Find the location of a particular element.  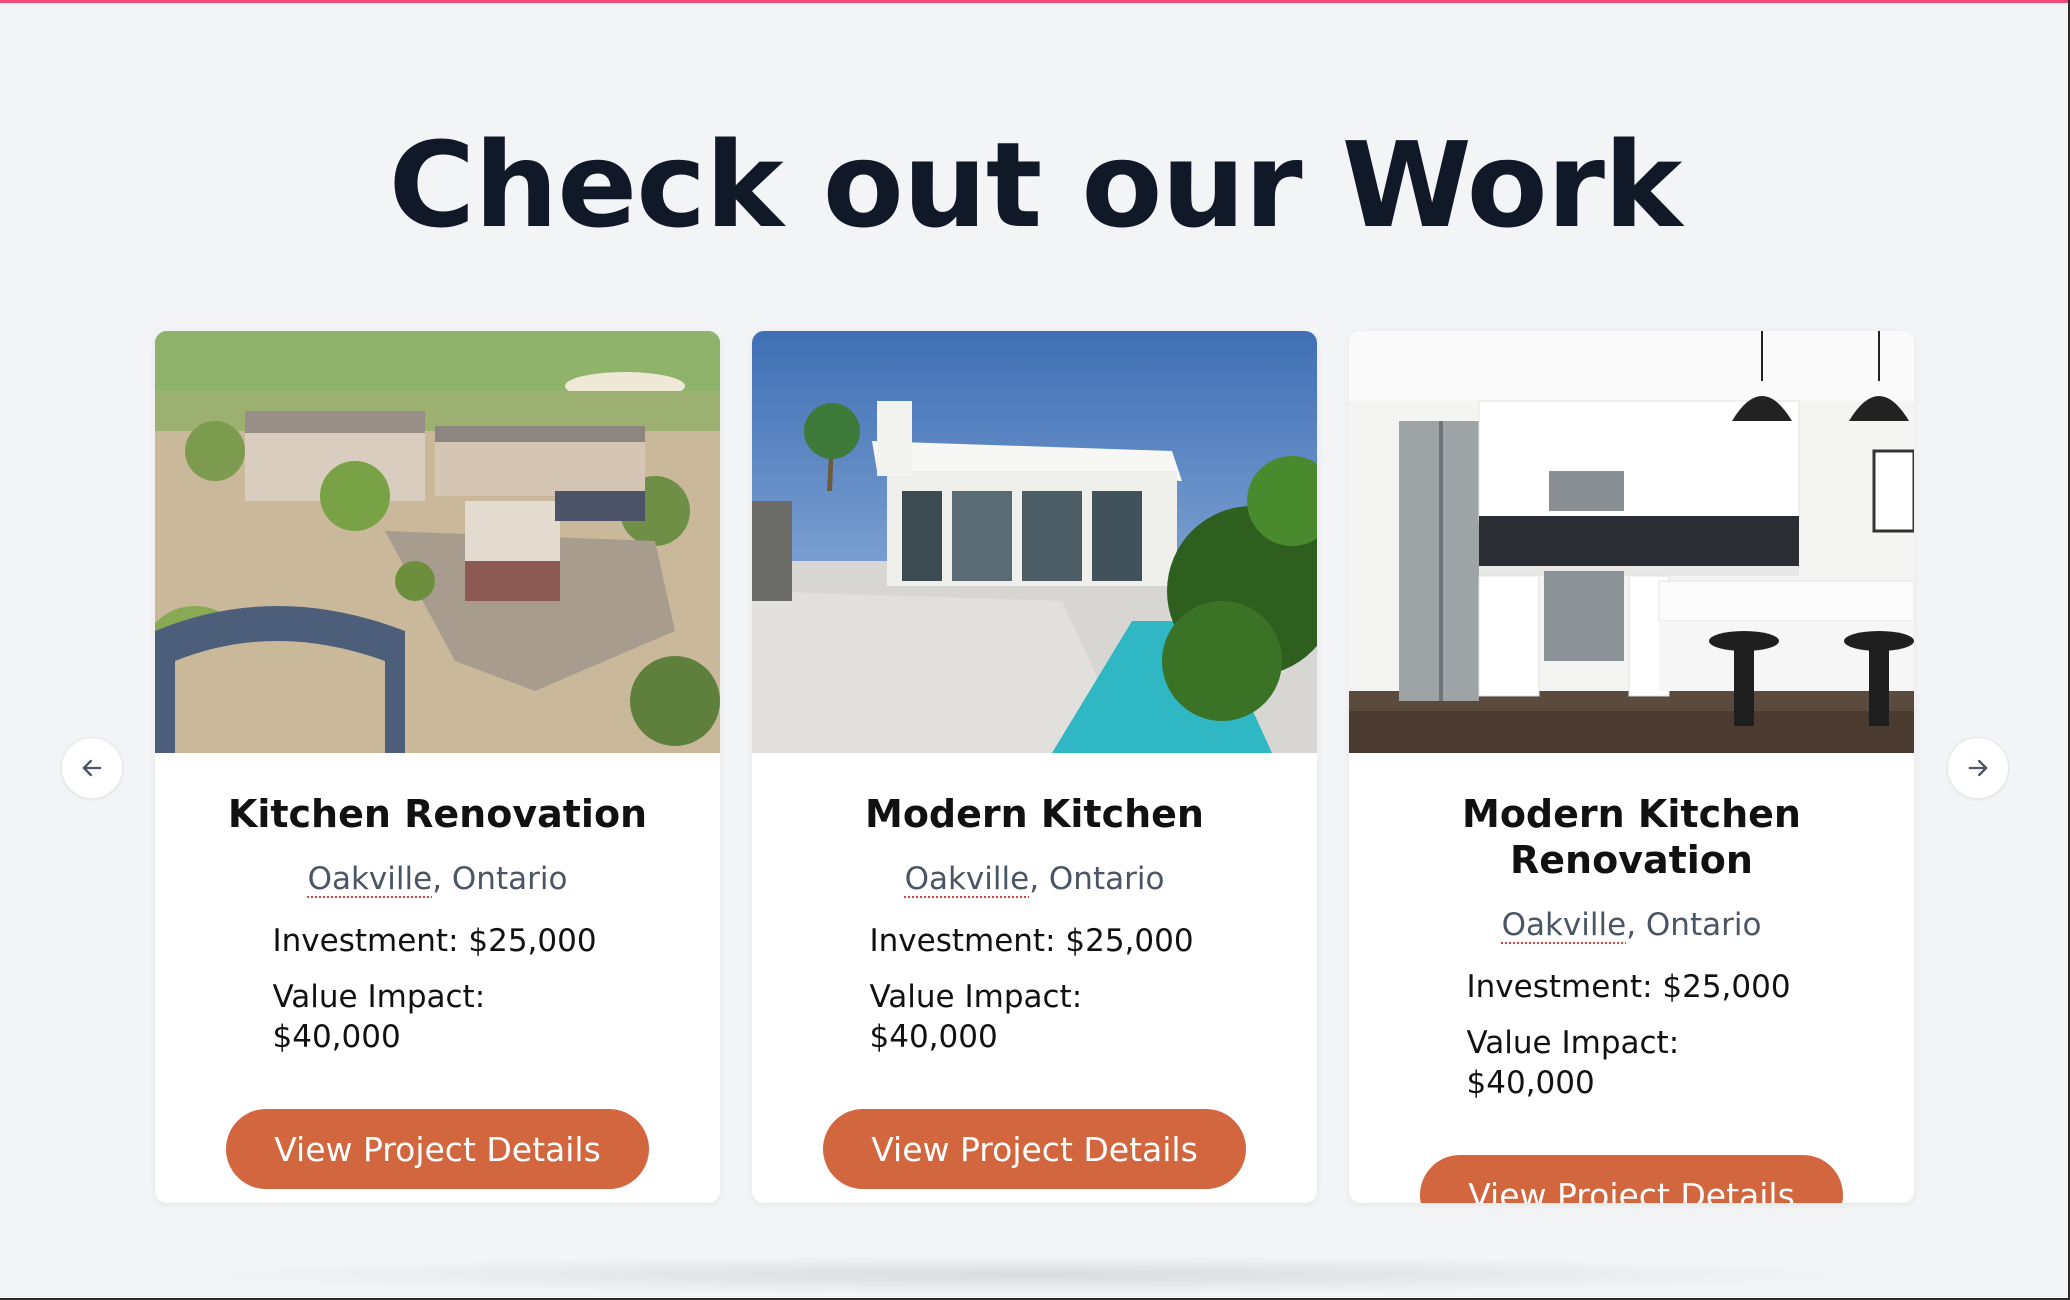

project-image-white-kitchen is located at coordinates (1631, 542).